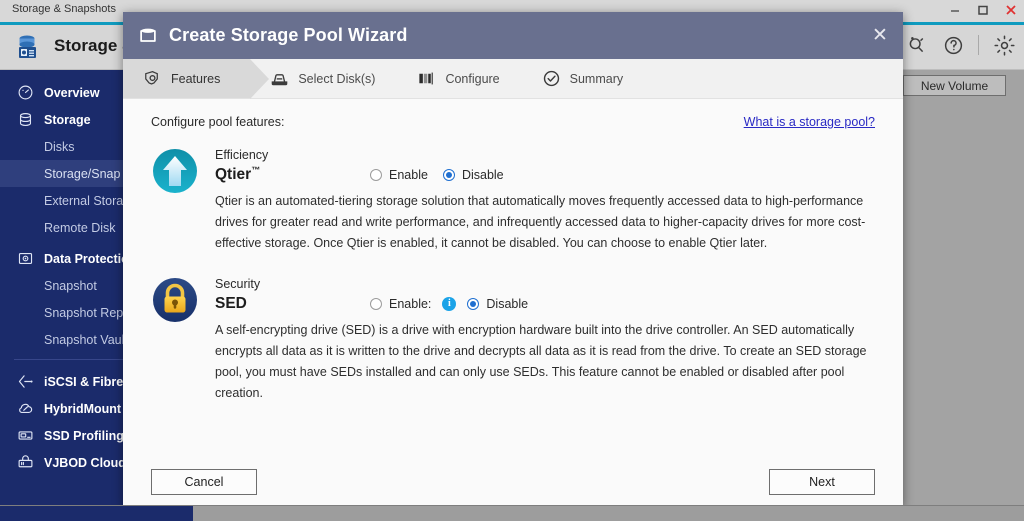 Image resolution: width=1024 pixels, height=521 pixels. Describe the element at coordinates (242, 155) in the screenshot. I see `feature-category: Efficiency` at that location.